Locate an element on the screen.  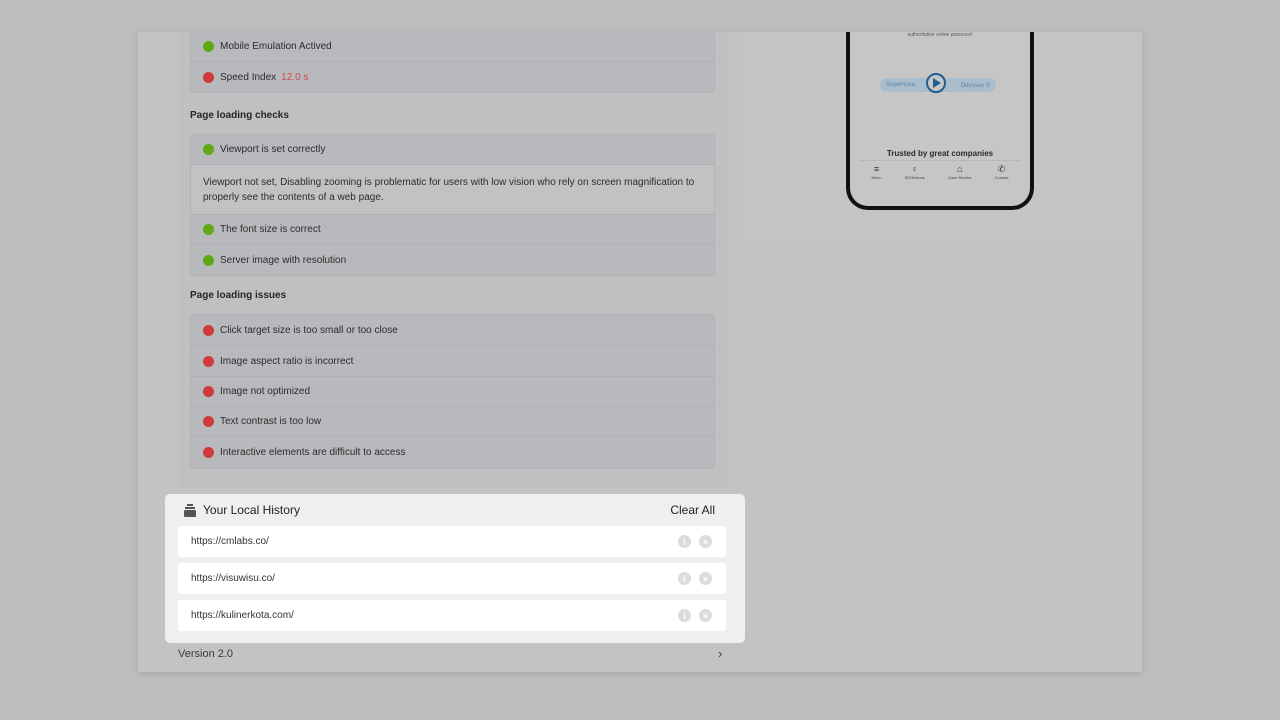
check-label: Viewport is set correctly is located at coordinates (273, 149).